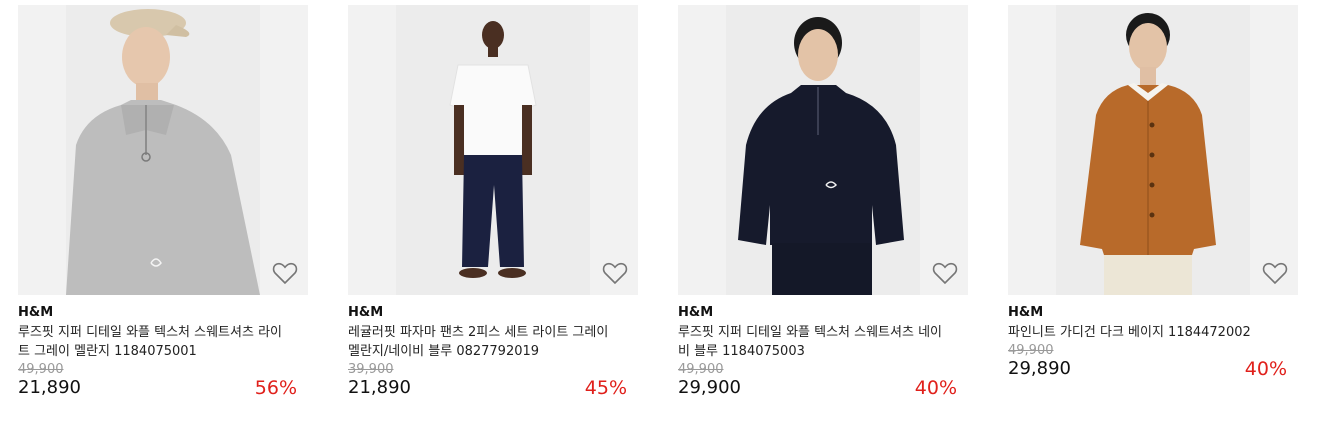  What do you see at coordinates (1140, 332) in the screenshot?
I see `product-name: 파인니트 가디건 다크 베이지 1184472002` at bounding box center [1140, 332].